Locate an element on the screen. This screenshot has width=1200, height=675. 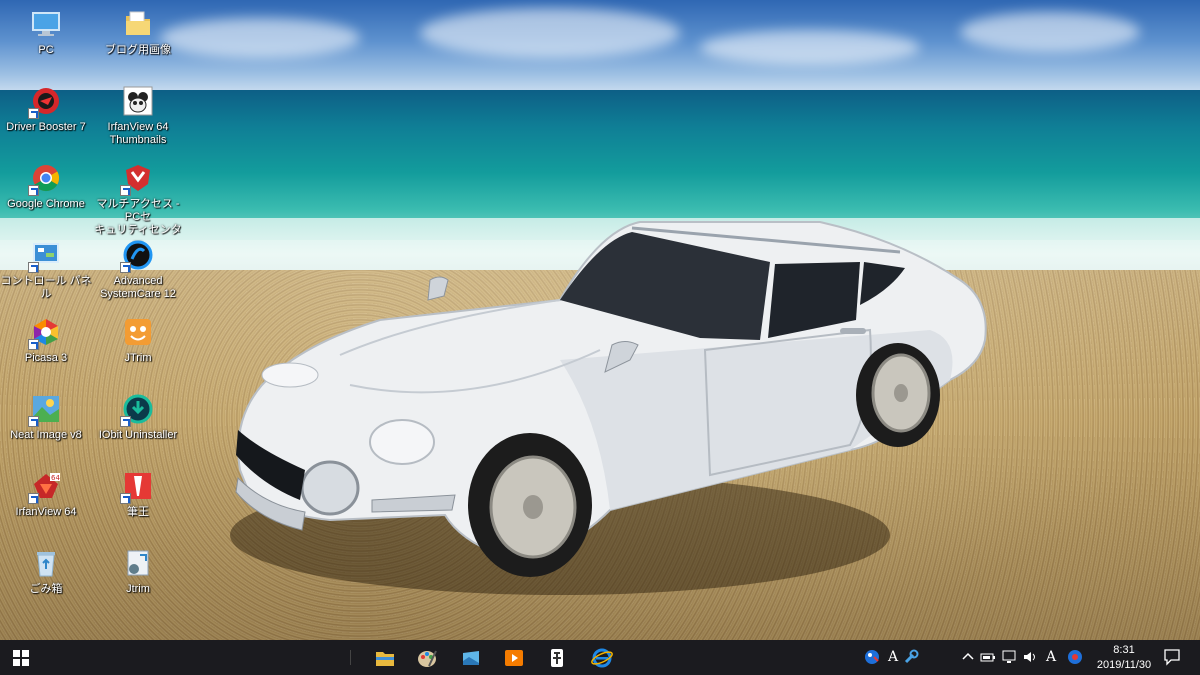
taskbar-photos-app is located at coordinates (471, 657).